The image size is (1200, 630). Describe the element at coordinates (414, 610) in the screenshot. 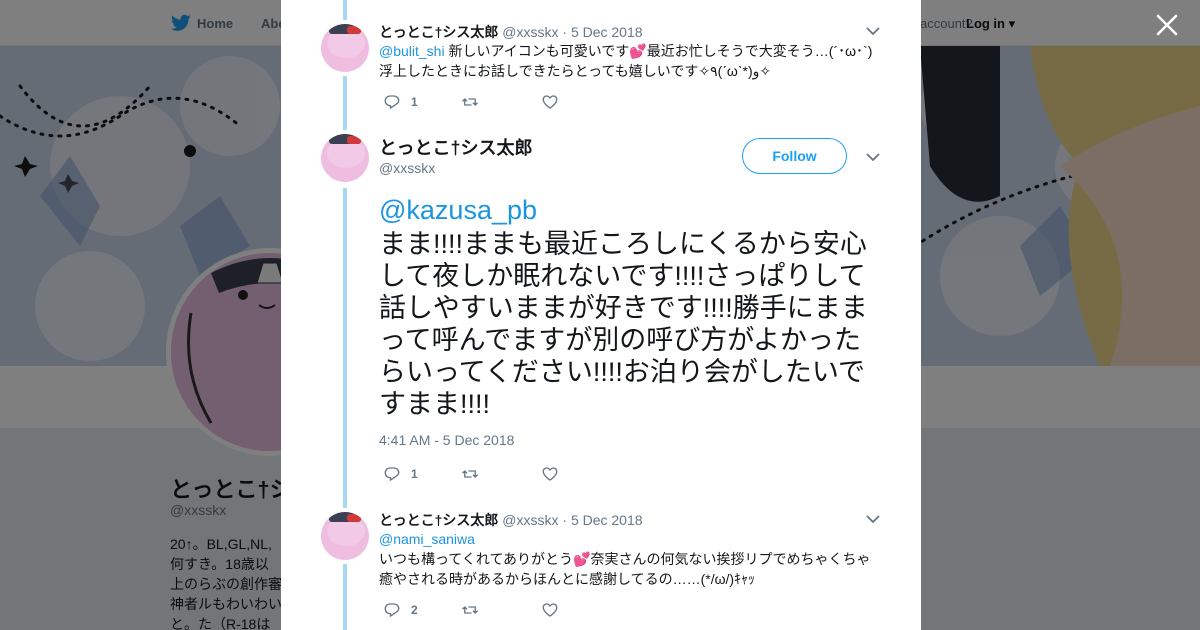

I see `reply-count: 2` at that location.